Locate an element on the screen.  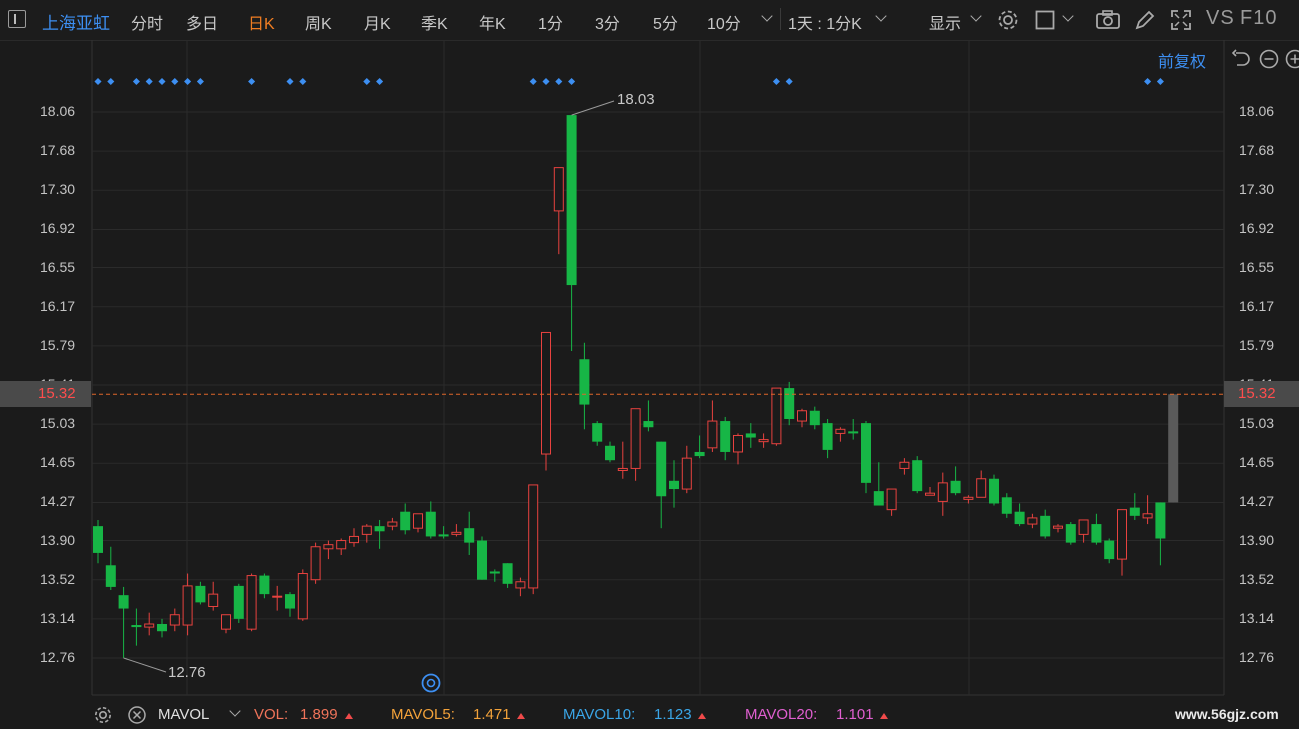
period-tab-weekly: 周K is located at coordinates (318, 22).